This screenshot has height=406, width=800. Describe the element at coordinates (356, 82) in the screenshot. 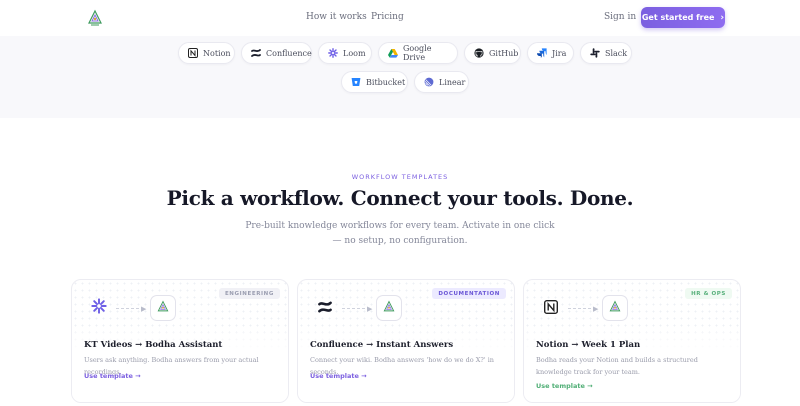

I see `bitbucket-icon` at that location.